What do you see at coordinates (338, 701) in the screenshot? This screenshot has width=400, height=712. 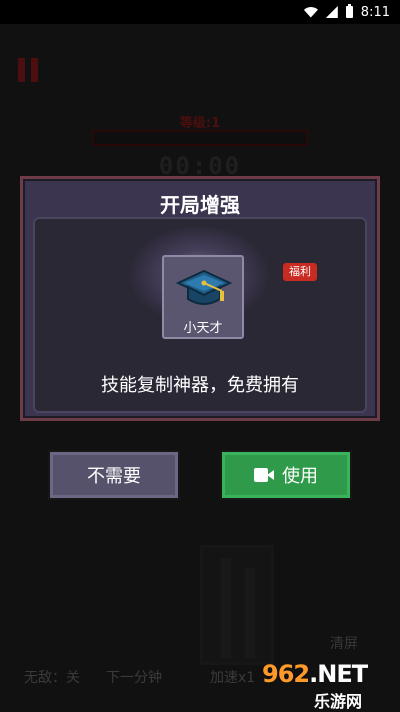 I see `watermark-subtitle: 乐游网` at bounding box center [338, 701].